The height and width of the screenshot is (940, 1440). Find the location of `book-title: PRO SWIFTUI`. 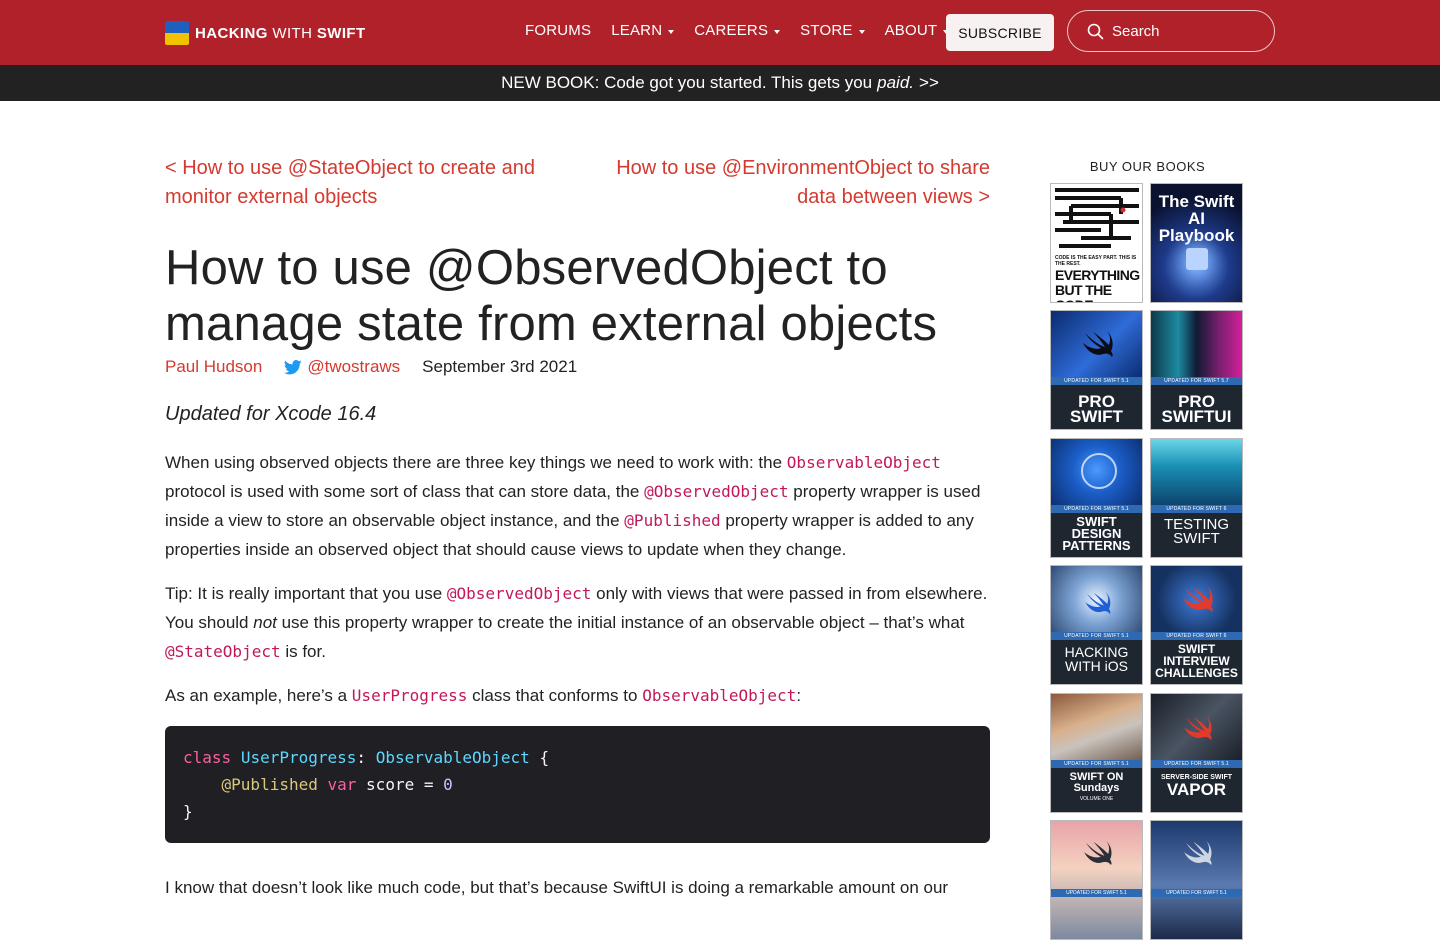

book-title: PRO SWIFTUI is located at coordinates (1196, 409).